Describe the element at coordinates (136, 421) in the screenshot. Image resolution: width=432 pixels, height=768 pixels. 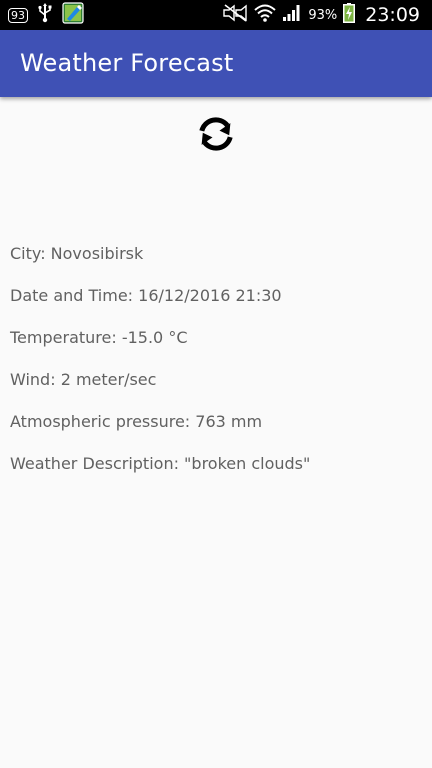
I see `pressure-text: Atmospheric pressure: 763 mm` at that location.